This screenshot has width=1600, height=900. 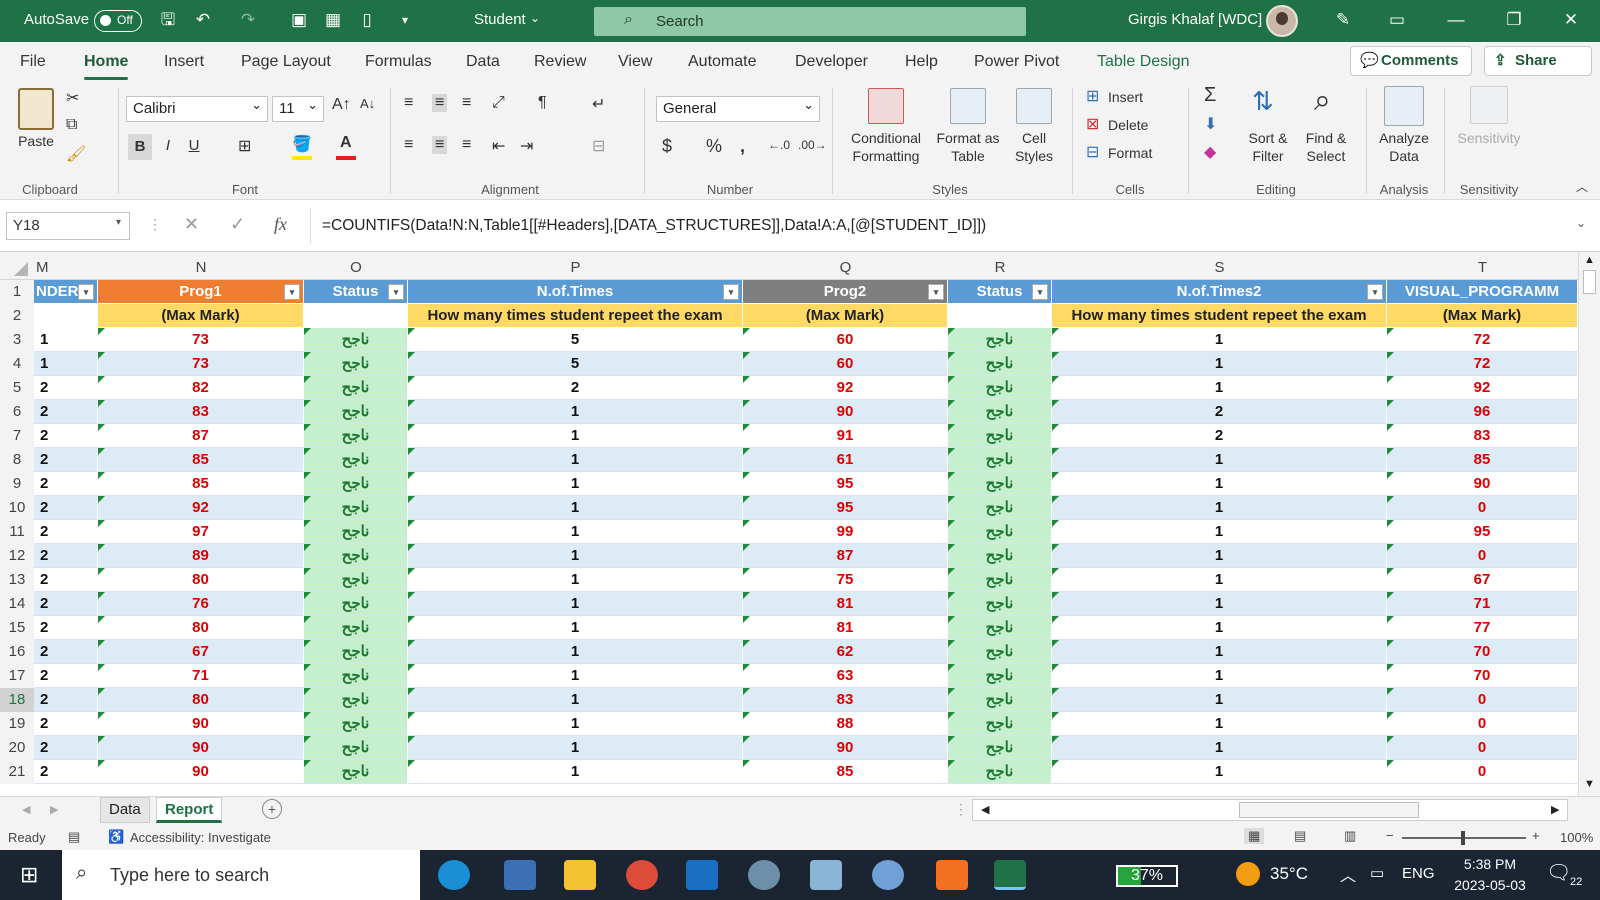 What do you see at coordinates (1463, 838) in the screenshot?
I see `zoom-slider-thumb` at bounding box center [1463, 838].